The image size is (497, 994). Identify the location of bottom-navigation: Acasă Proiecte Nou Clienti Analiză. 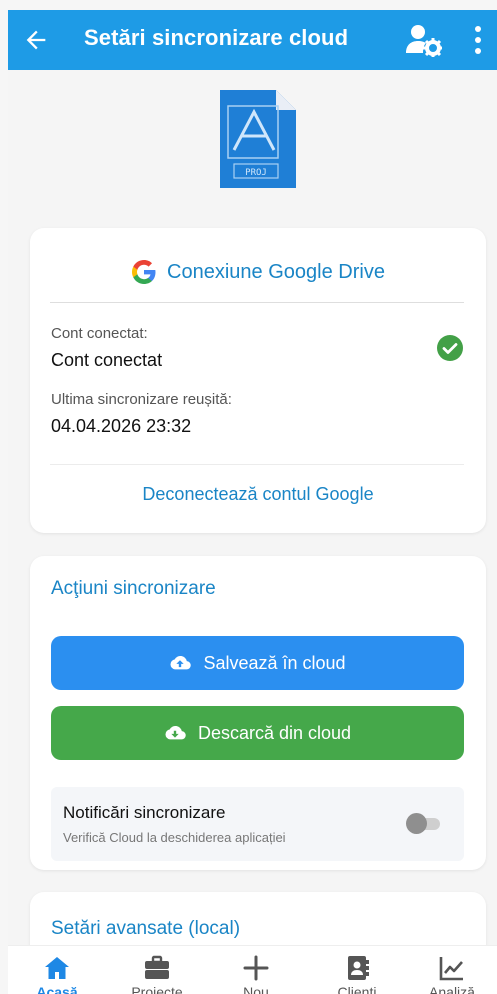
(252, 969).